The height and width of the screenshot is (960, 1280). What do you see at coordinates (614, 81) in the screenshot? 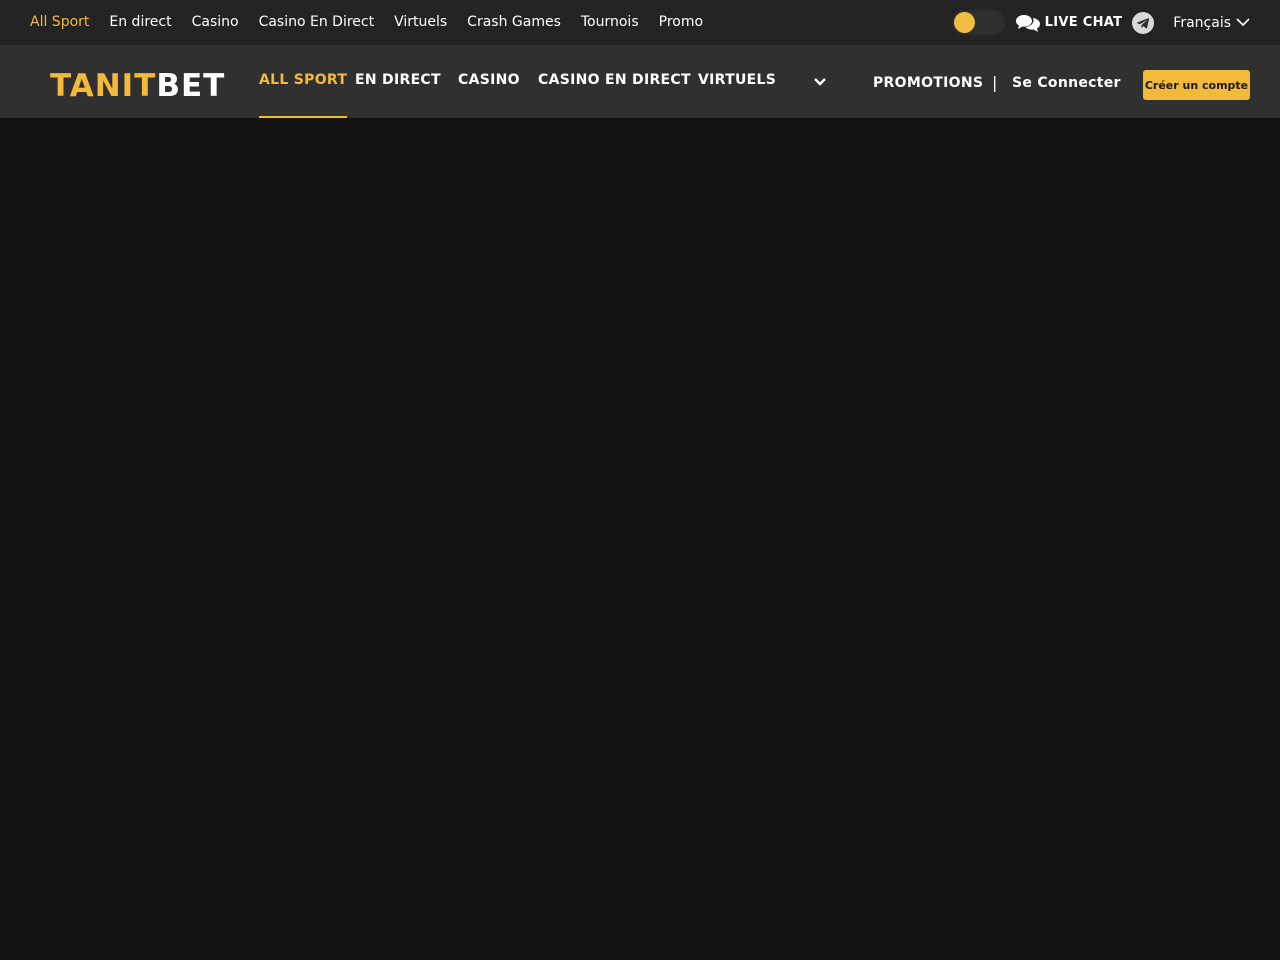
I see `main-nav-casino-en-direct: CASINO EN DIRECT` at bounding box center [614, 81].